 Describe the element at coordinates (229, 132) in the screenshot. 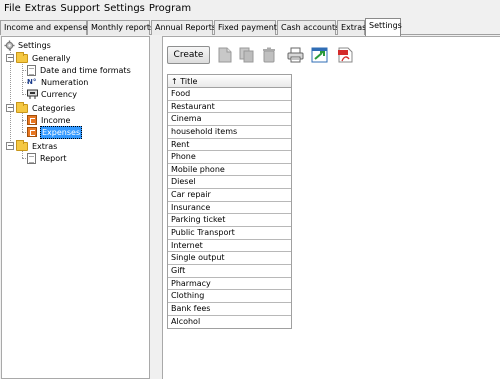

I see `table-row: household items` at that location.